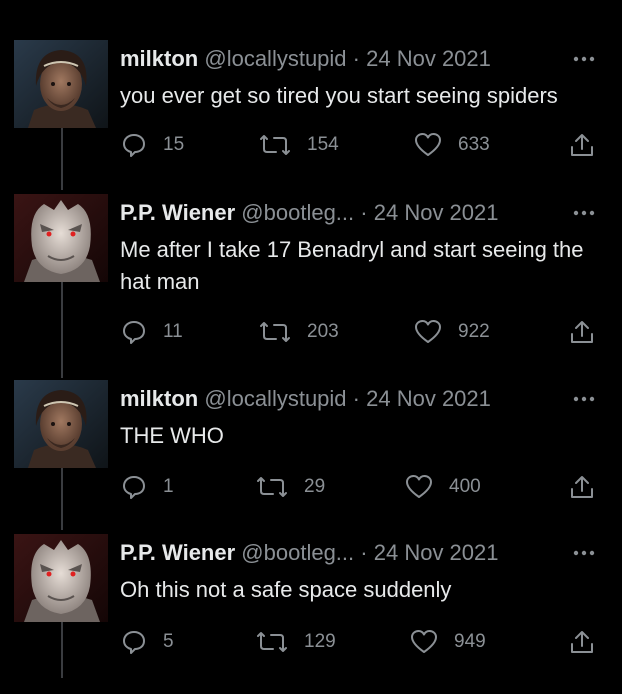  I want to click on reply-button: 11, so click(152, 332).